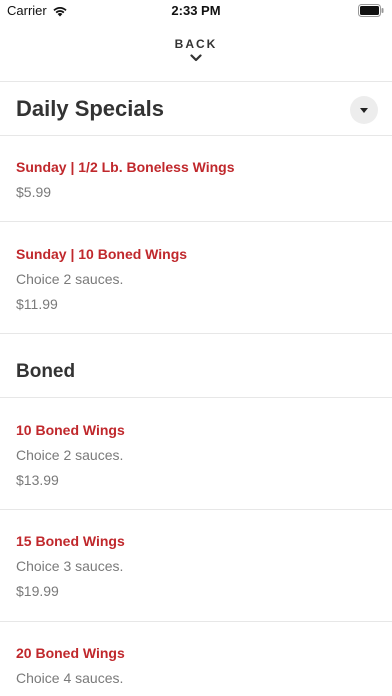 This screenshot has height=696, width=392. I want to click on section-title-boned: Boned, so click(46, 371).